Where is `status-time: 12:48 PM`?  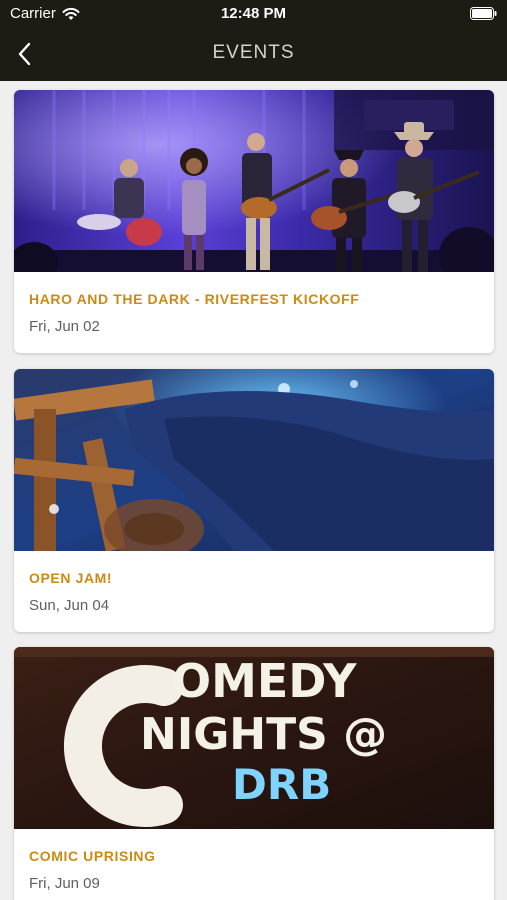 status-time: 12:48 PM is located at coordinates (253, 13).